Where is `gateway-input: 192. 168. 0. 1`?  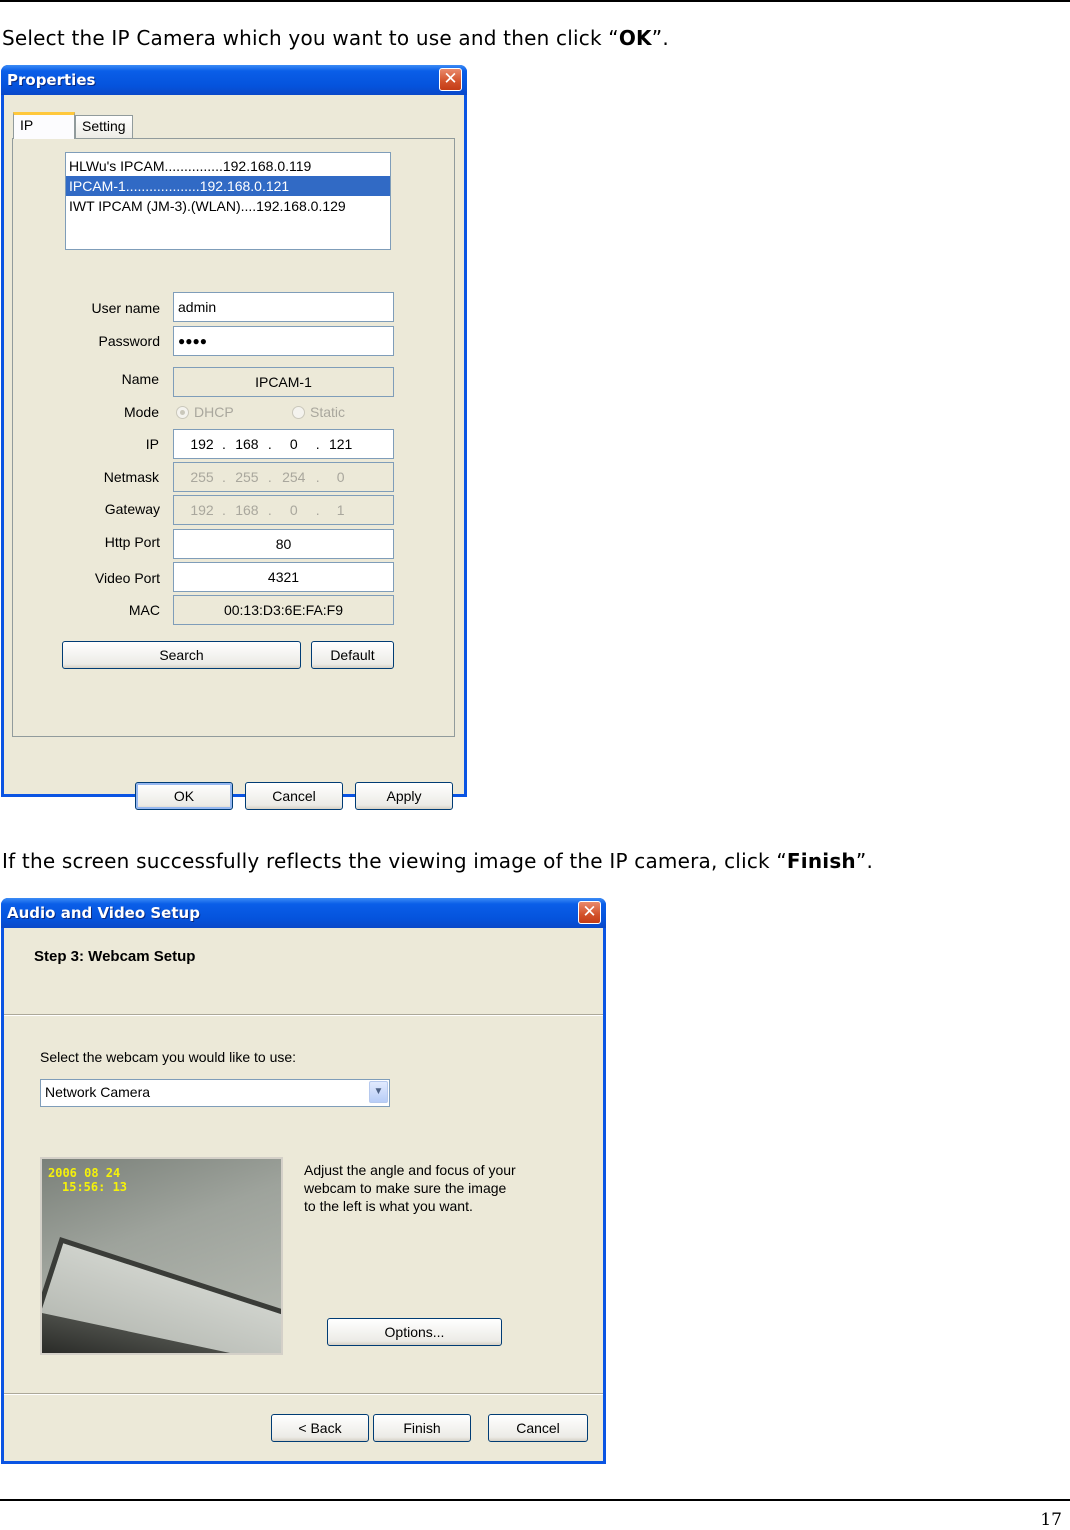
gateway-input: 192. 168. 0. 1 is located at coordinates (283, 510).